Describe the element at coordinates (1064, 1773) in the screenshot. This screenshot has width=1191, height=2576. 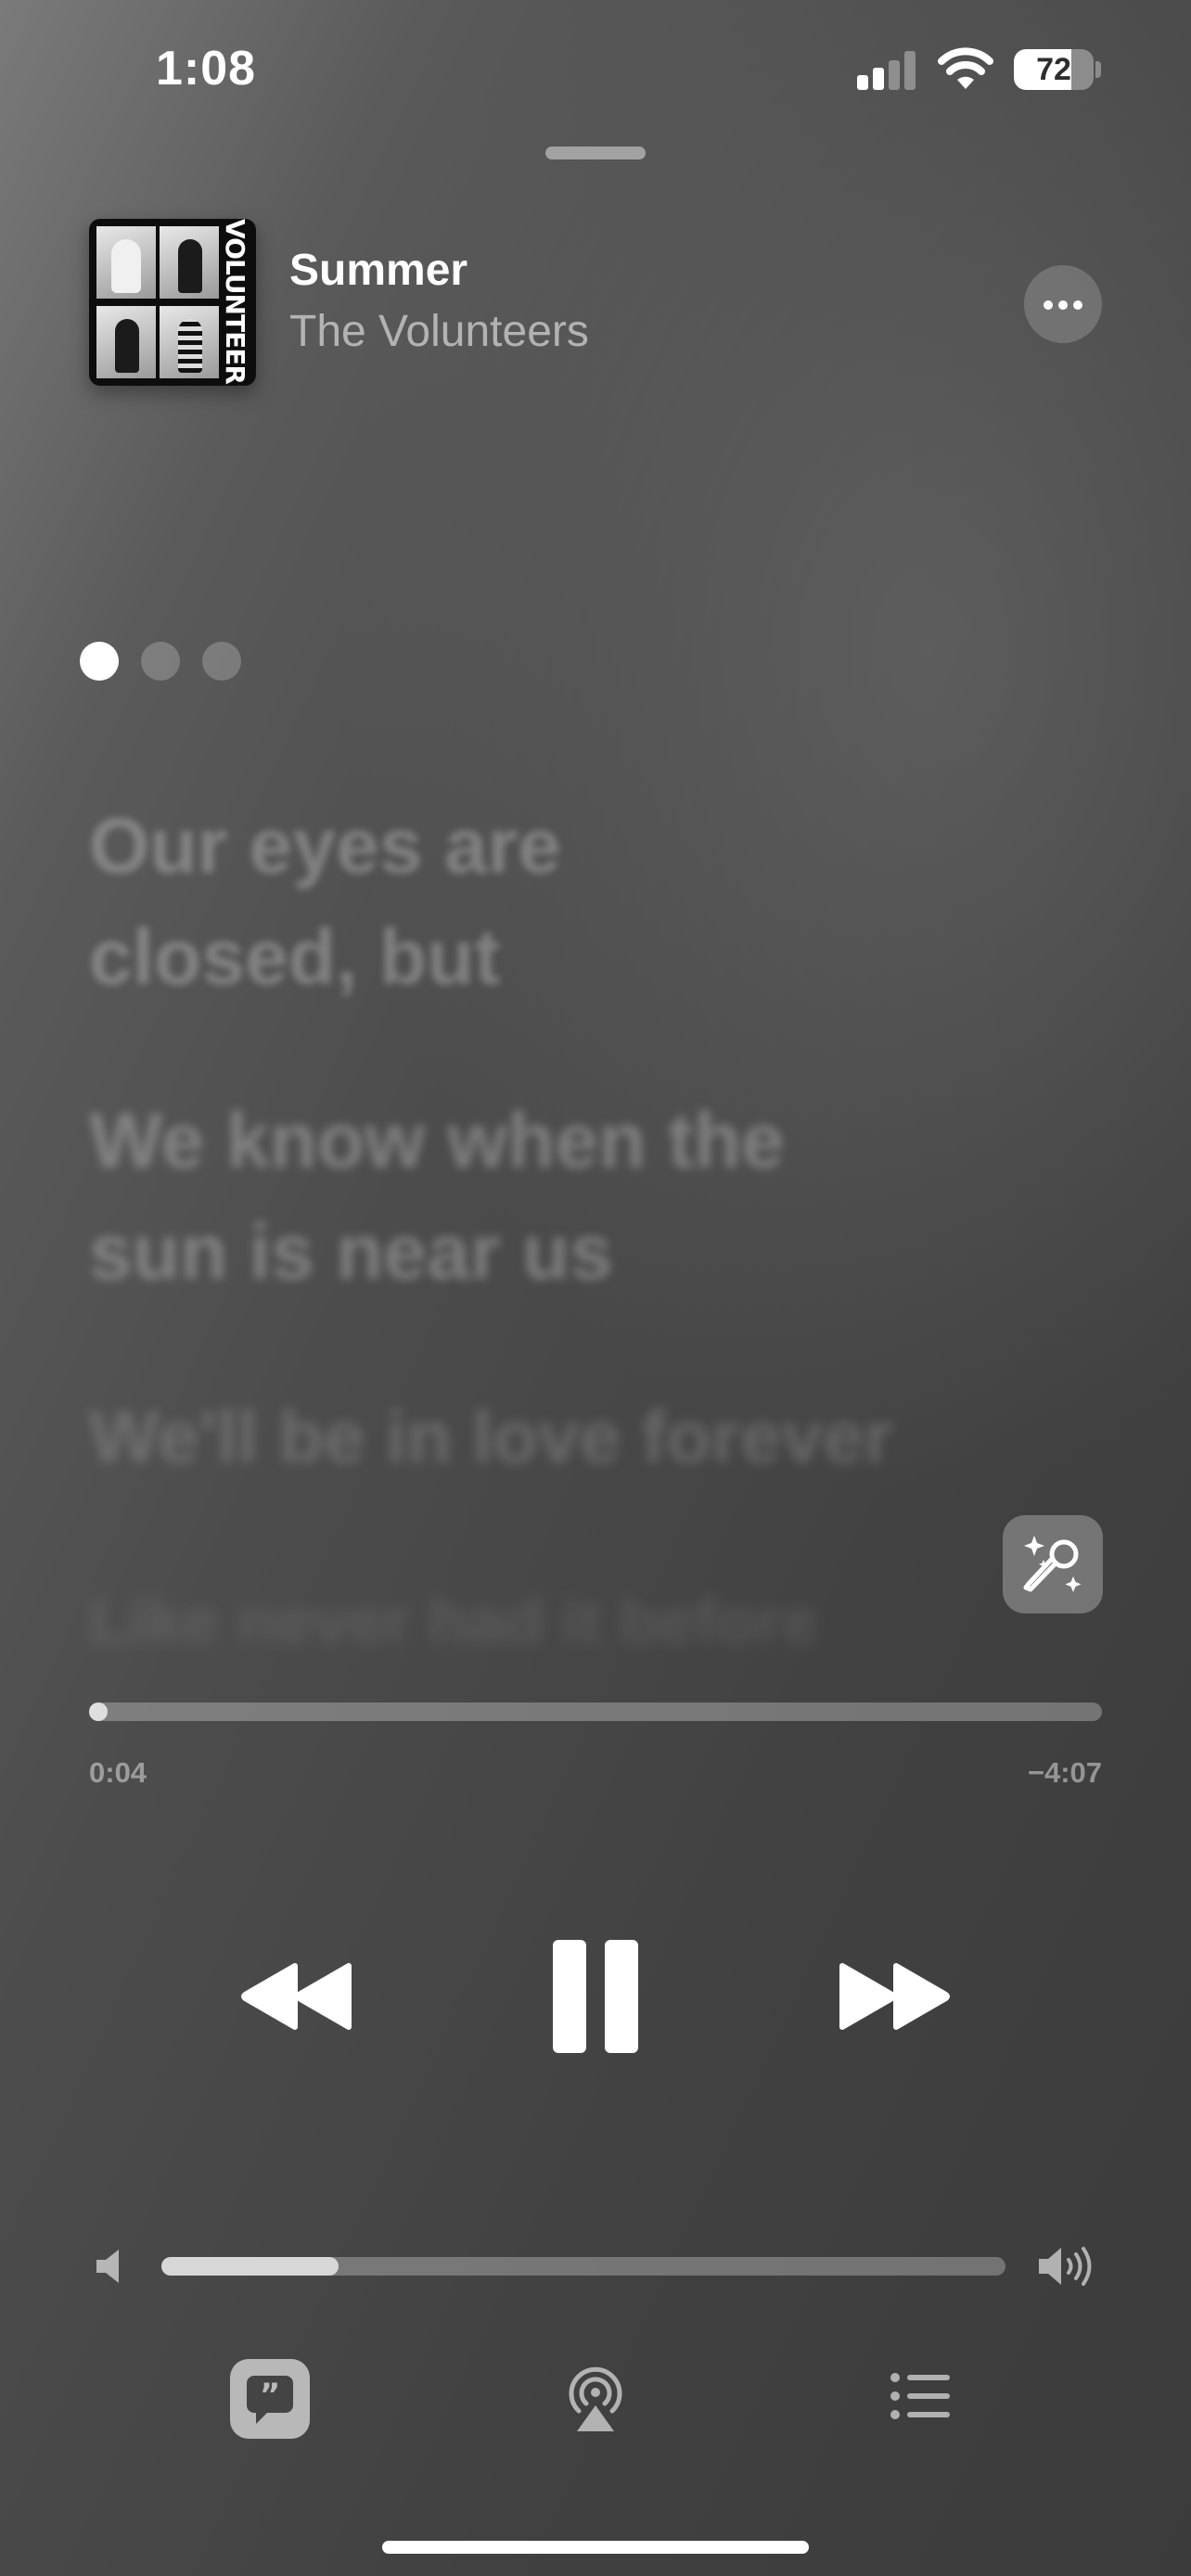
I see `remaining-time: −4:07` at that location.